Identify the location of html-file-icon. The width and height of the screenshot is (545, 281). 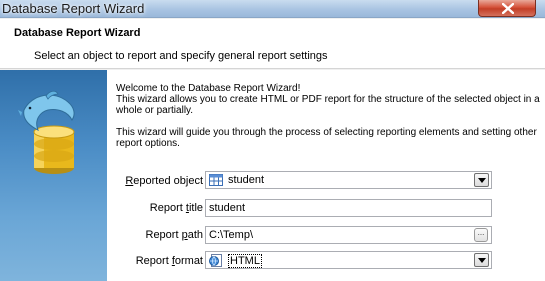
(215, 260).